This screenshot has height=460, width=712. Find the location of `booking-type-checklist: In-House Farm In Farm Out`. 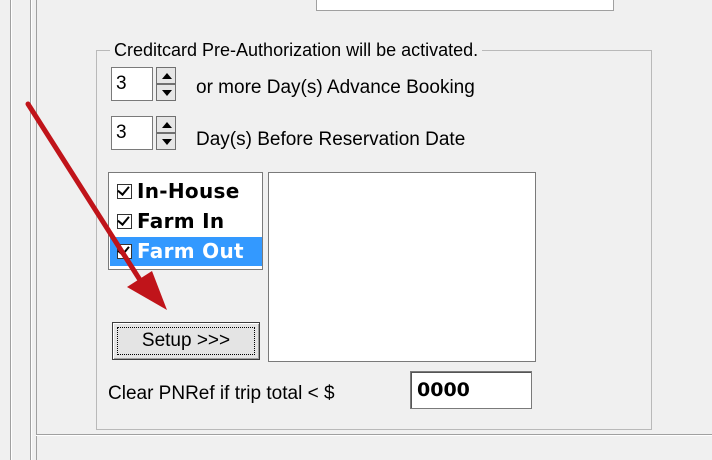

booking-type-checklist: In-House Farm In Farm Out is located at coordinates (185, 221).